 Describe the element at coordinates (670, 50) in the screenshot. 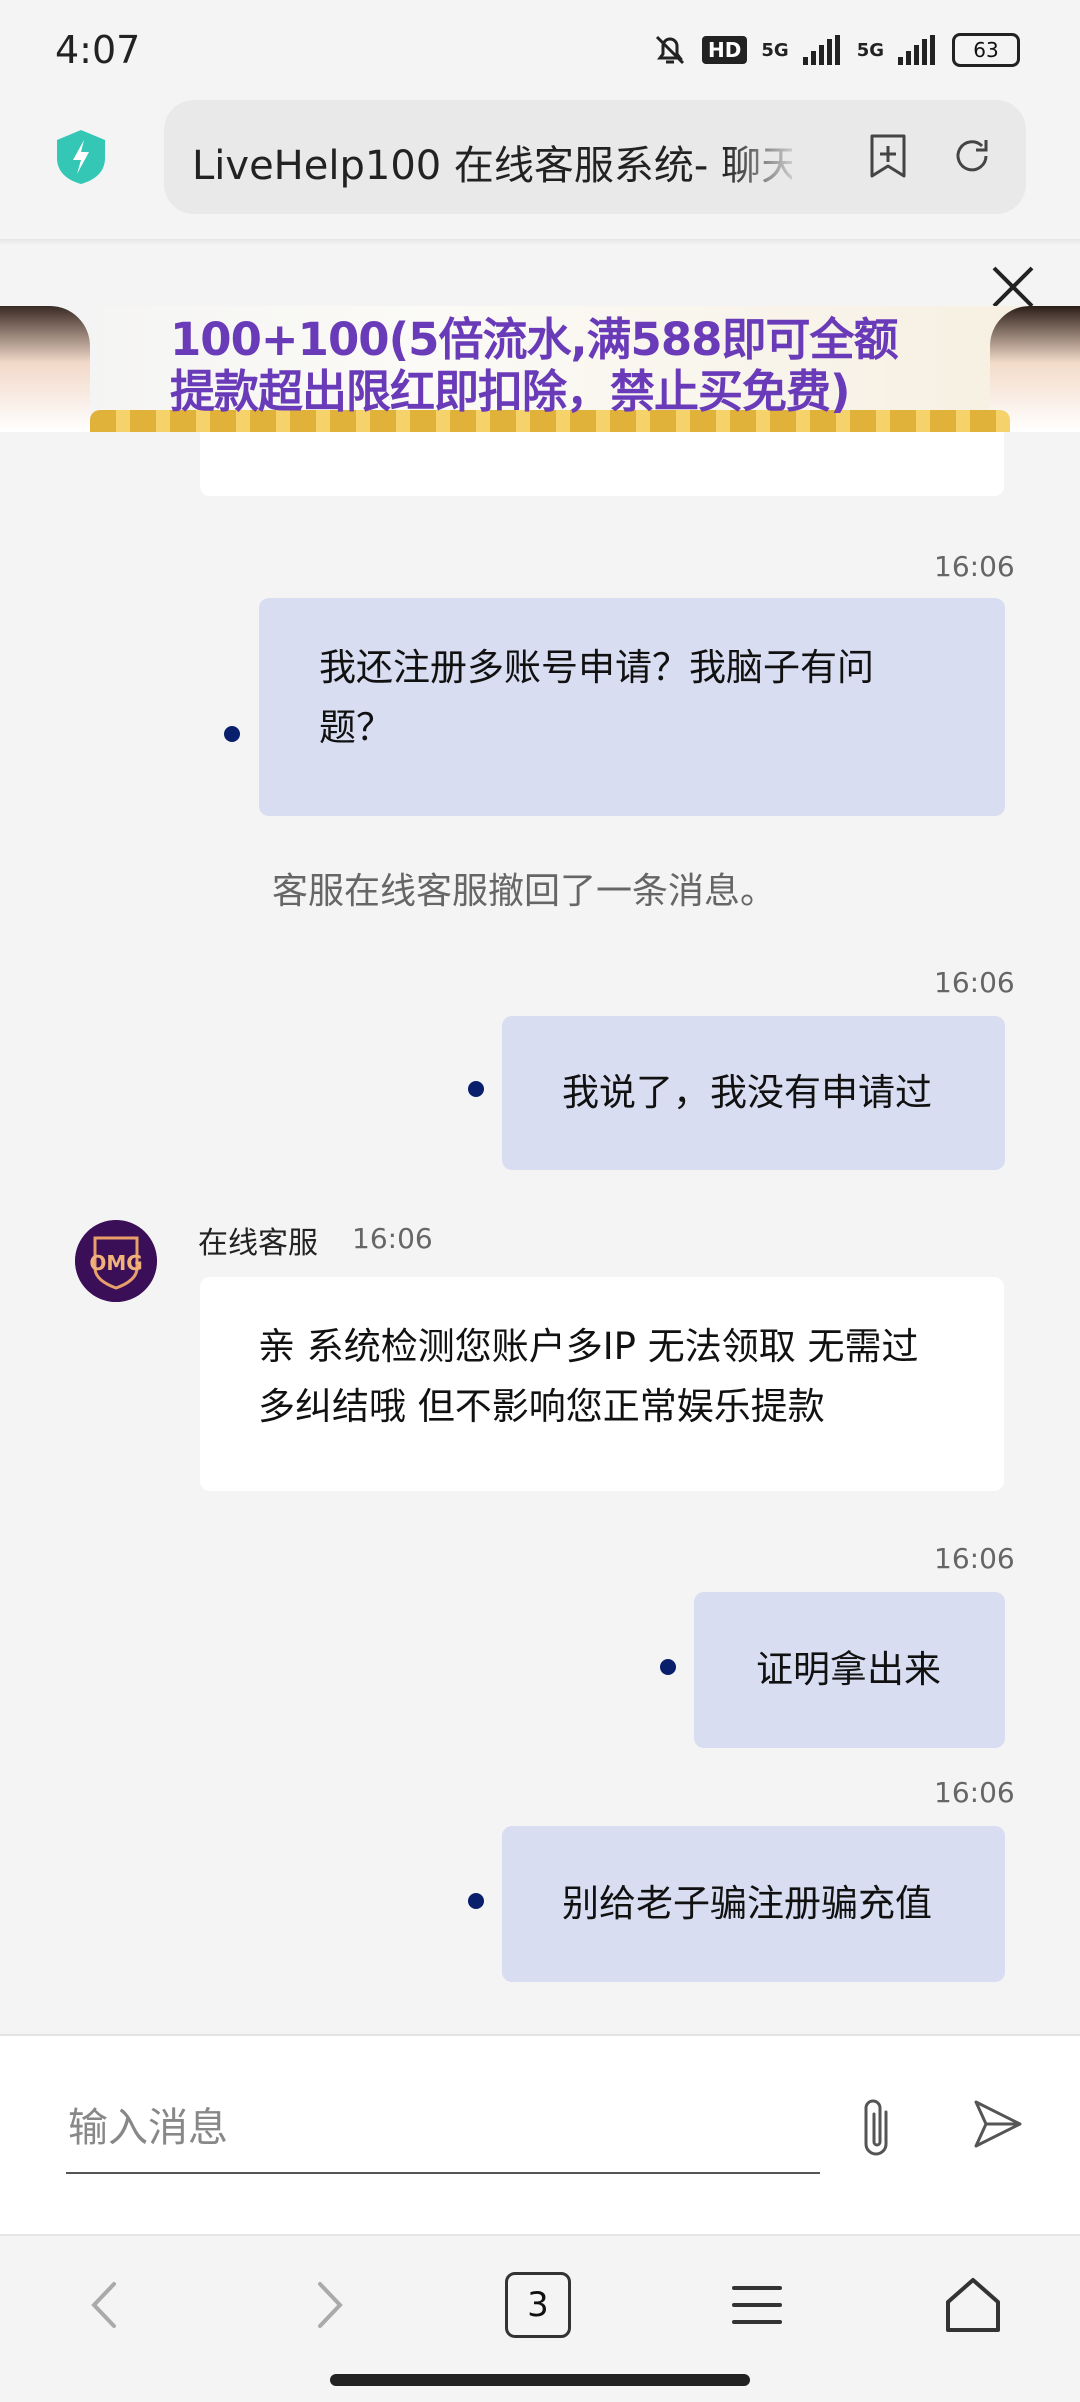

I see `mute-bell-icon` at that location.